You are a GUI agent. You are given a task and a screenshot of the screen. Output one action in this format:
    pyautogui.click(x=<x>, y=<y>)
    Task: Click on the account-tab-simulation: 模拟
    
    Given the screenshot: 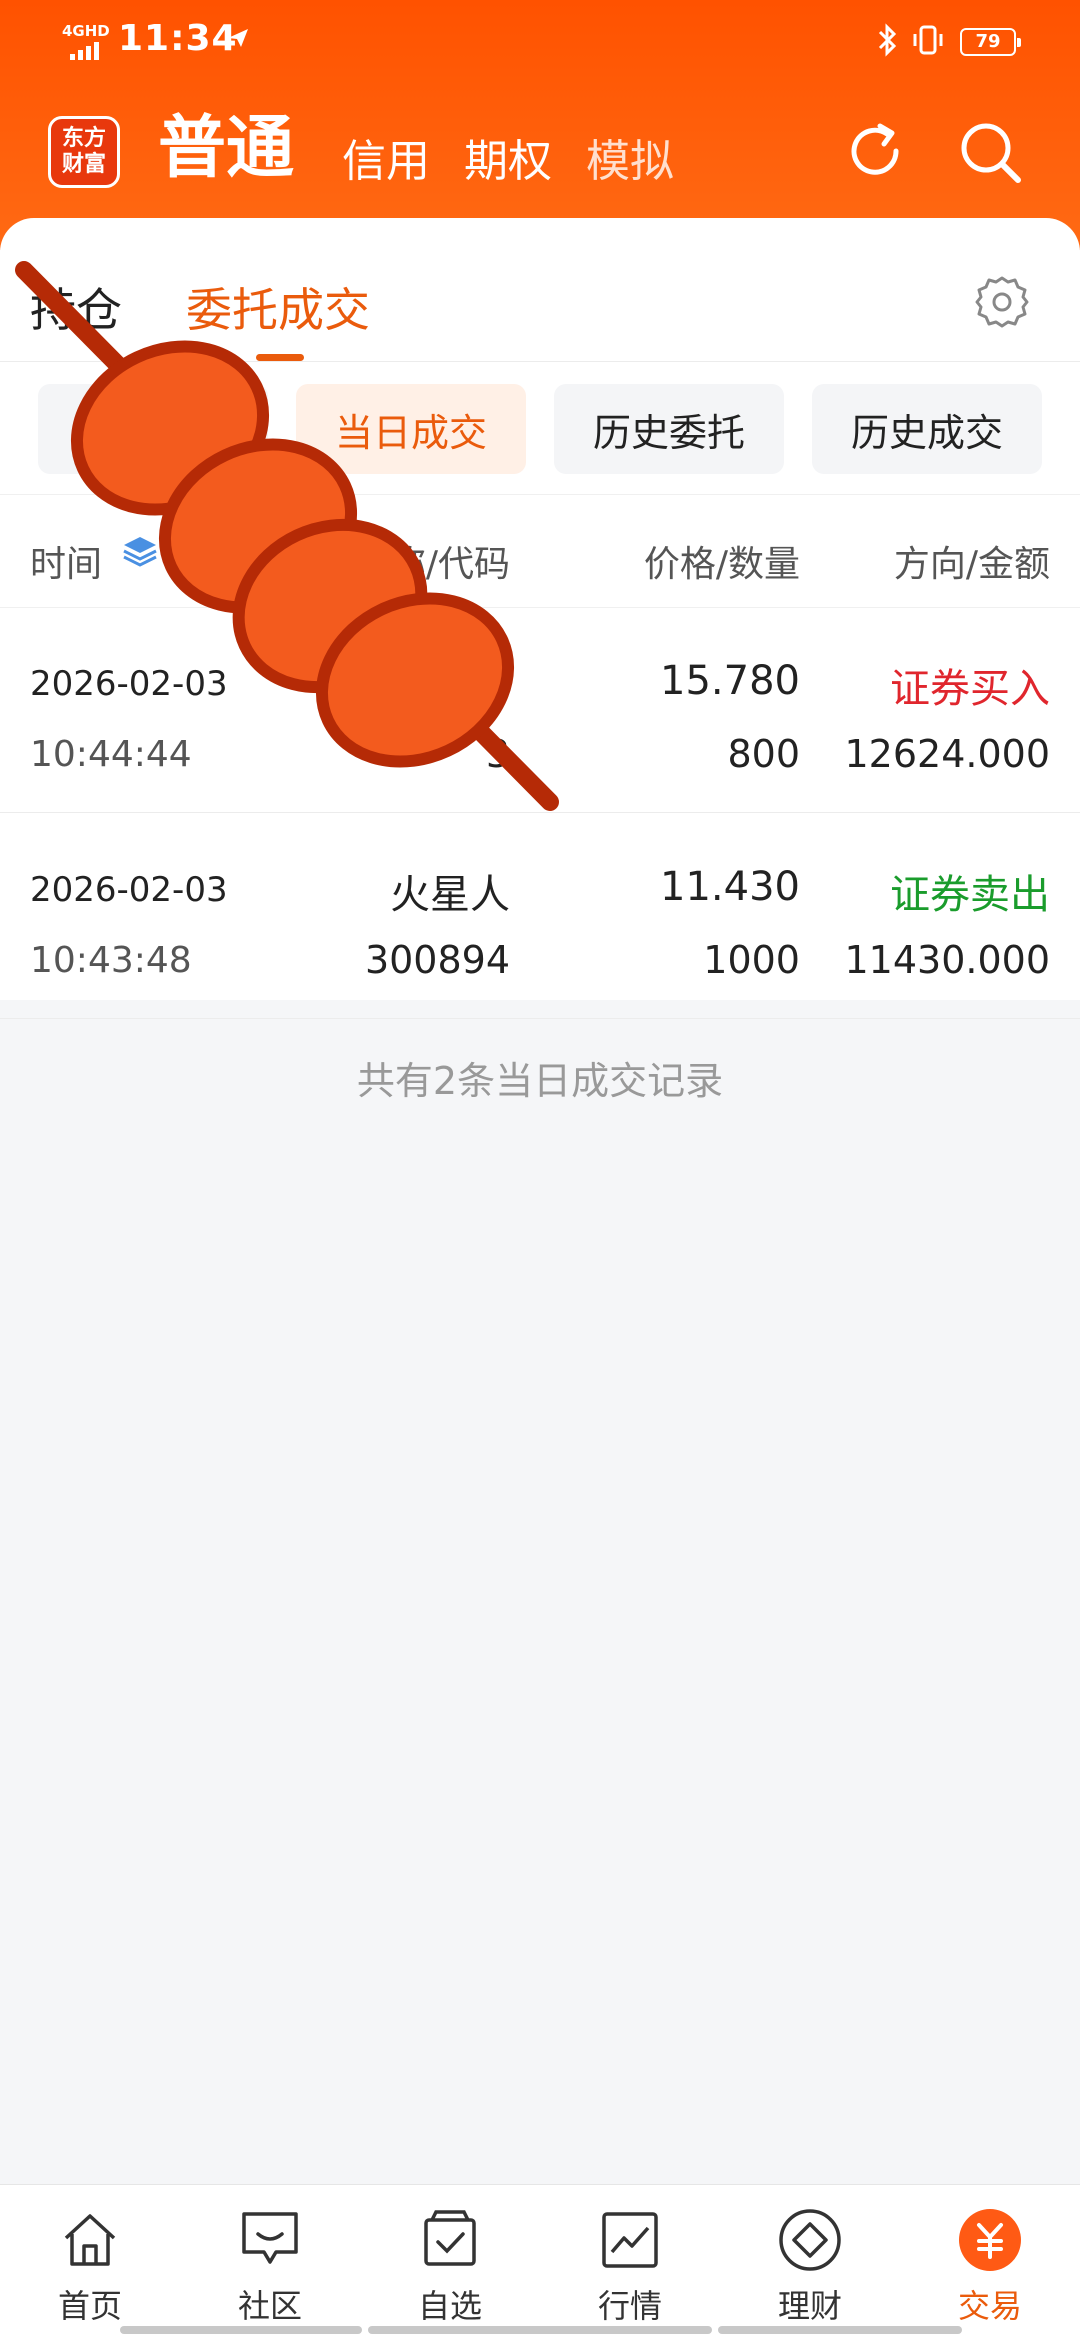 What is the action you would take?
    pyautogui.click(x=630, y=162)
    